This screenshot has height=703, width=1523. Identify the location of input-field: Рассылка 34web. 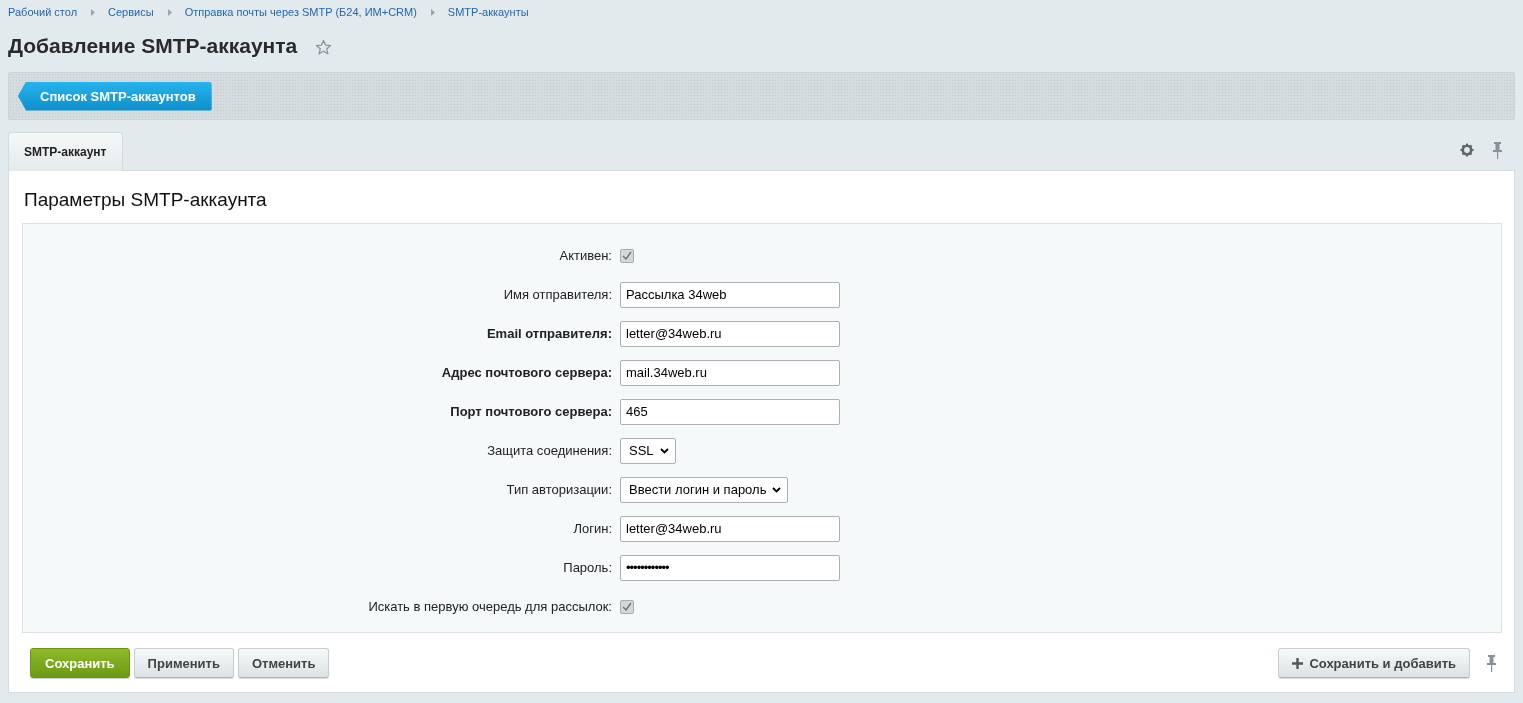
(730, 294).